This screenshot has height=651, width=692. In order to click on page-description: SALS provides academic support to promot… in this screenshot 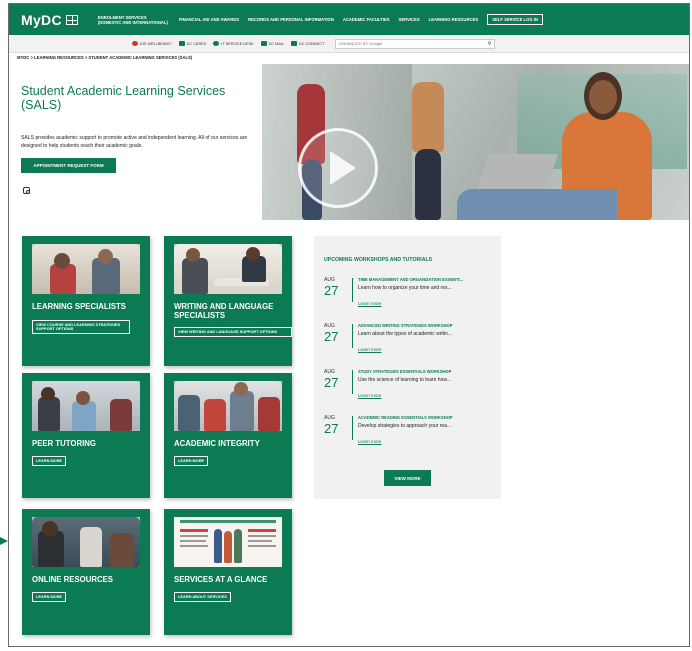, I will do `click(134, 142)`.